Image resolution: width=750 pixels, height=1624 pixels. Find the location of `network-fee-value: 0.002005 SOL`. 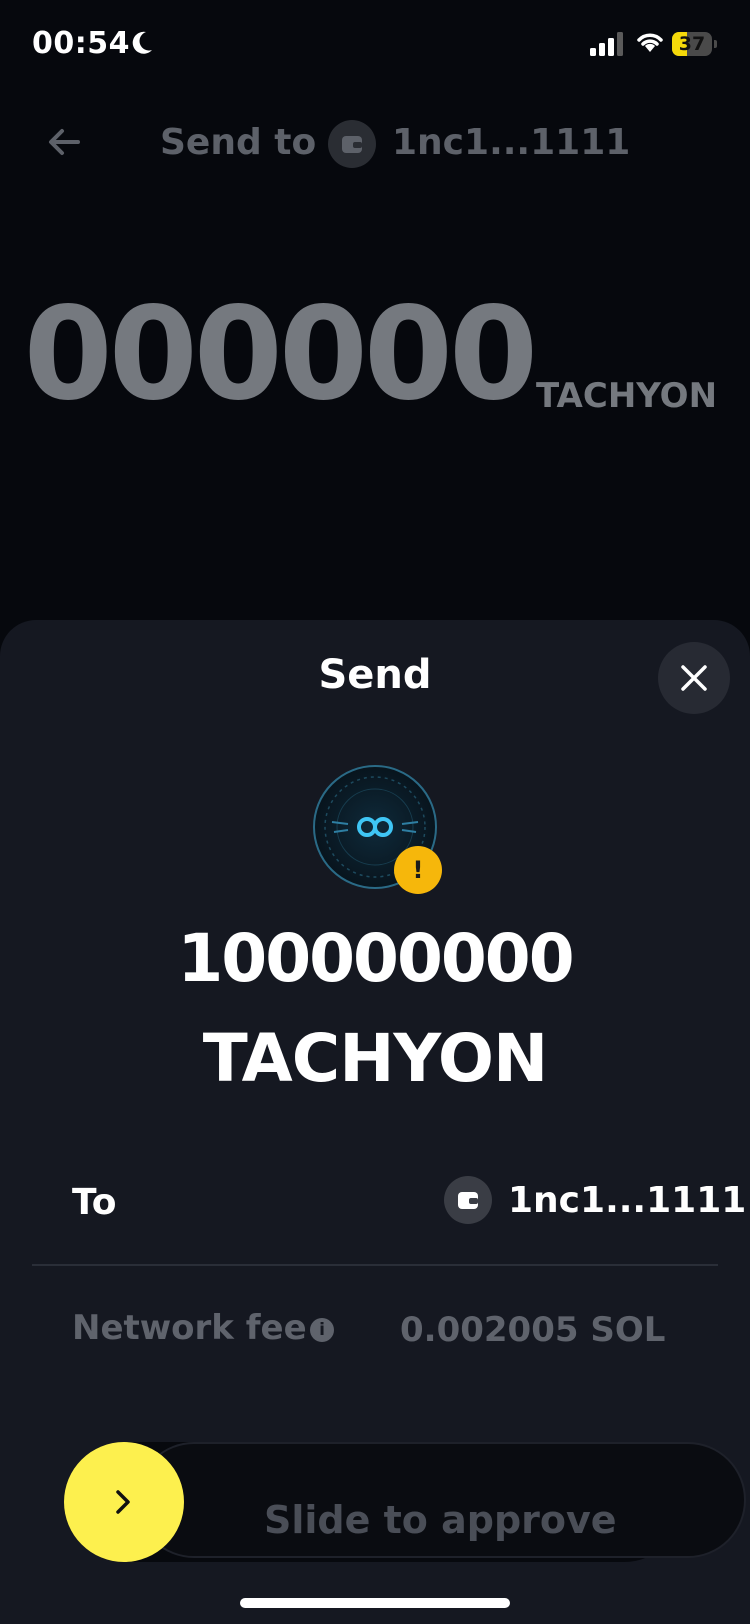

network-fee-value: 0.002005 SOL is located at coordinates (533, 1329).